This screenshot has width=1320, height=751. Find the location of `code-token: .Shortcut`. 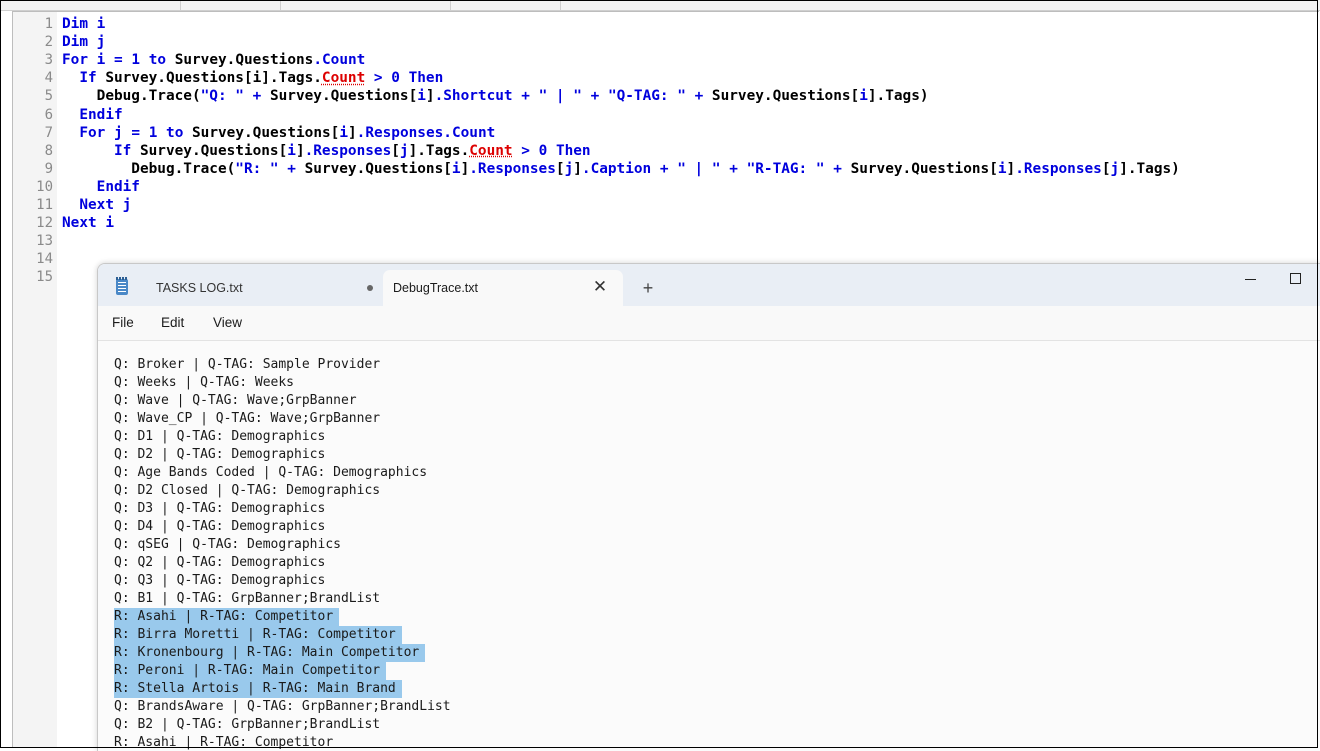

code-token: .Shortcut is located at coordinates (473, 96).